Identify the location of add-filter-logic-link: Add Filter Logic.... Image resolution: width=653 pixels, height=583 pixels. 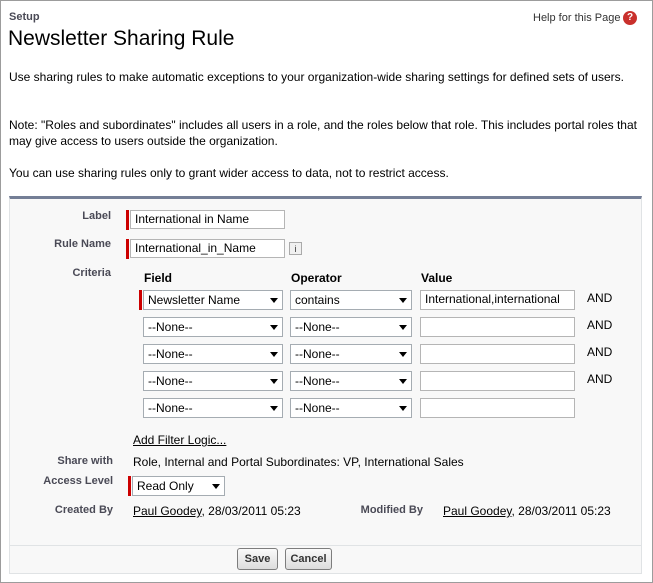
(179, 440).